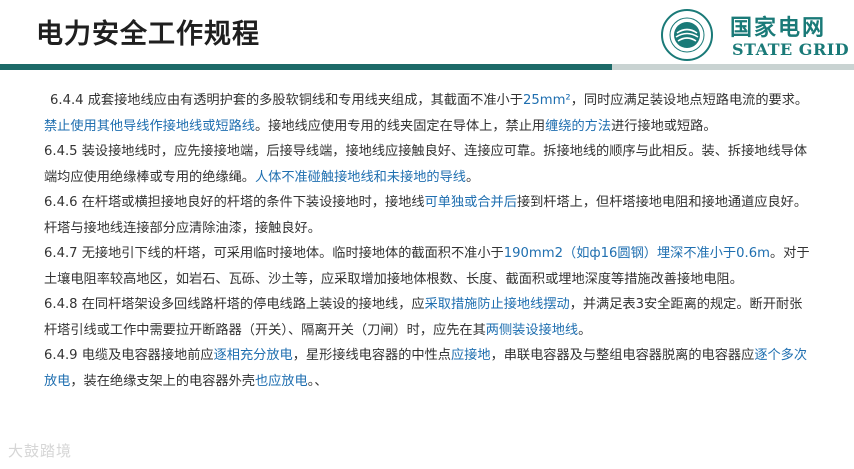 This screenshot has height=469, width=854. Describe the element at coordinates (274, 253) in the screenshot. I see `clause-text: 6.4.7 无接地引下线的杆塔，可采用临时接地体。临时接地体的截面积不准小于` at that location.